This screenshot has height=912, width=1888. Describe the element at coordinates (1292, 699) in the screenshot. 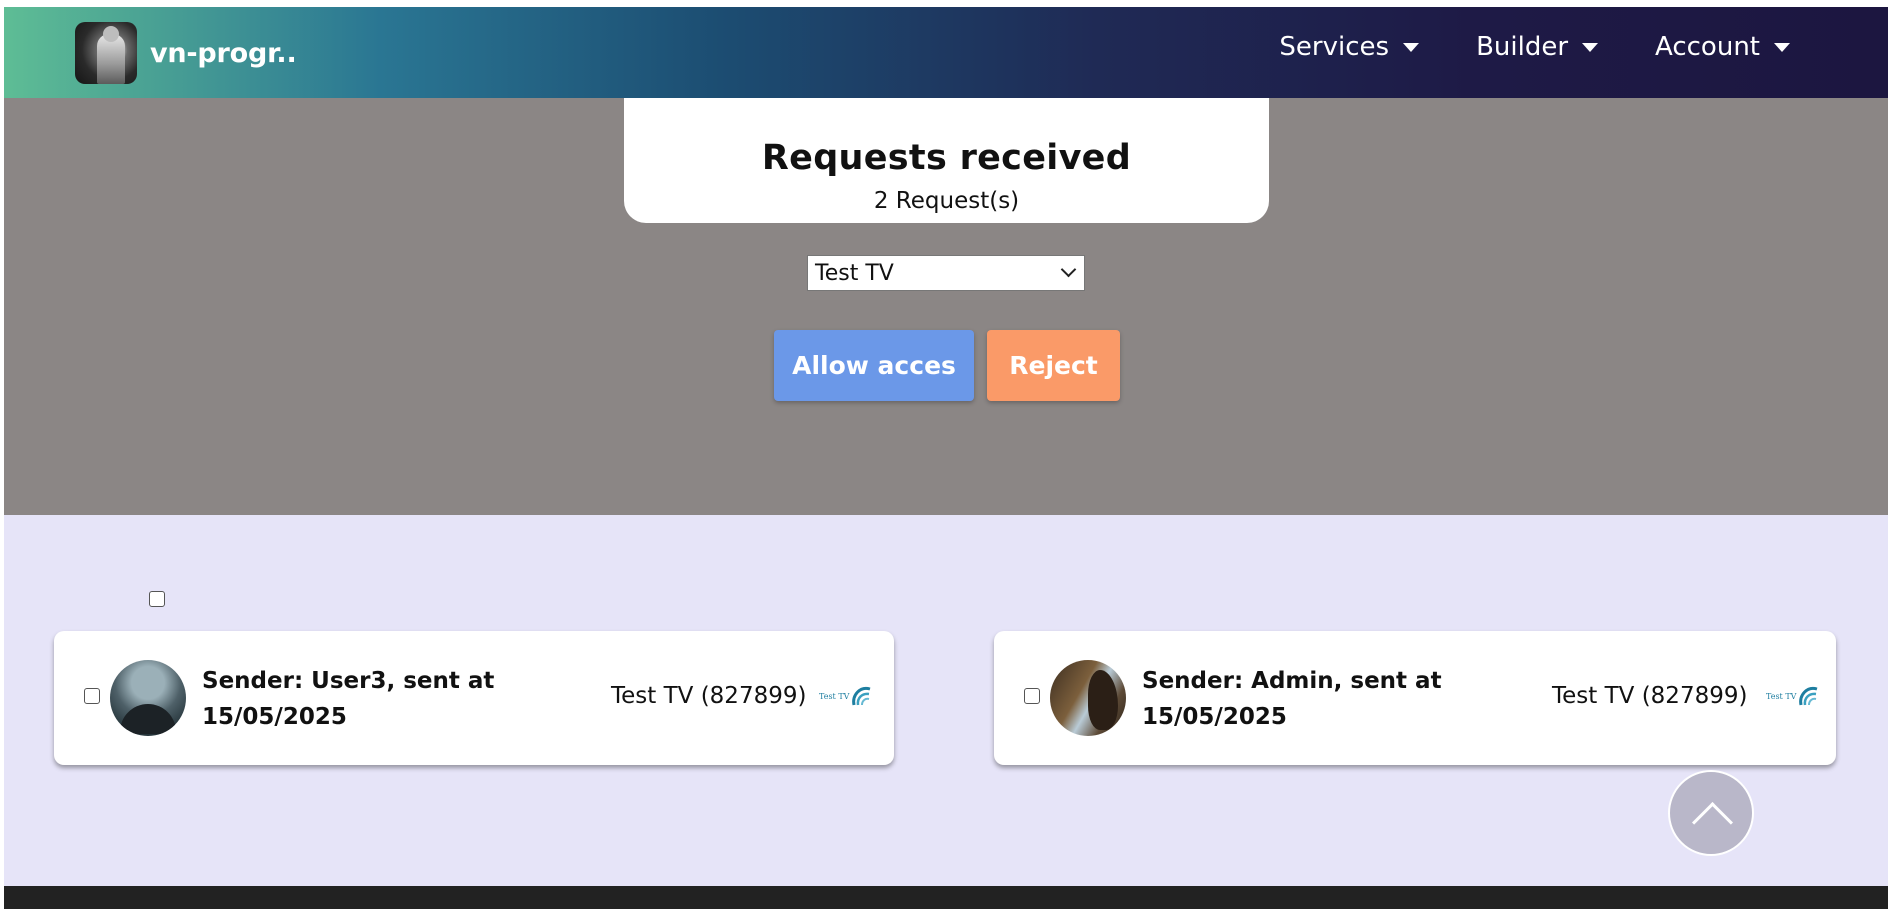

I see `request-sender: Sender: Admin, sent at 15/05/2025` at that location.